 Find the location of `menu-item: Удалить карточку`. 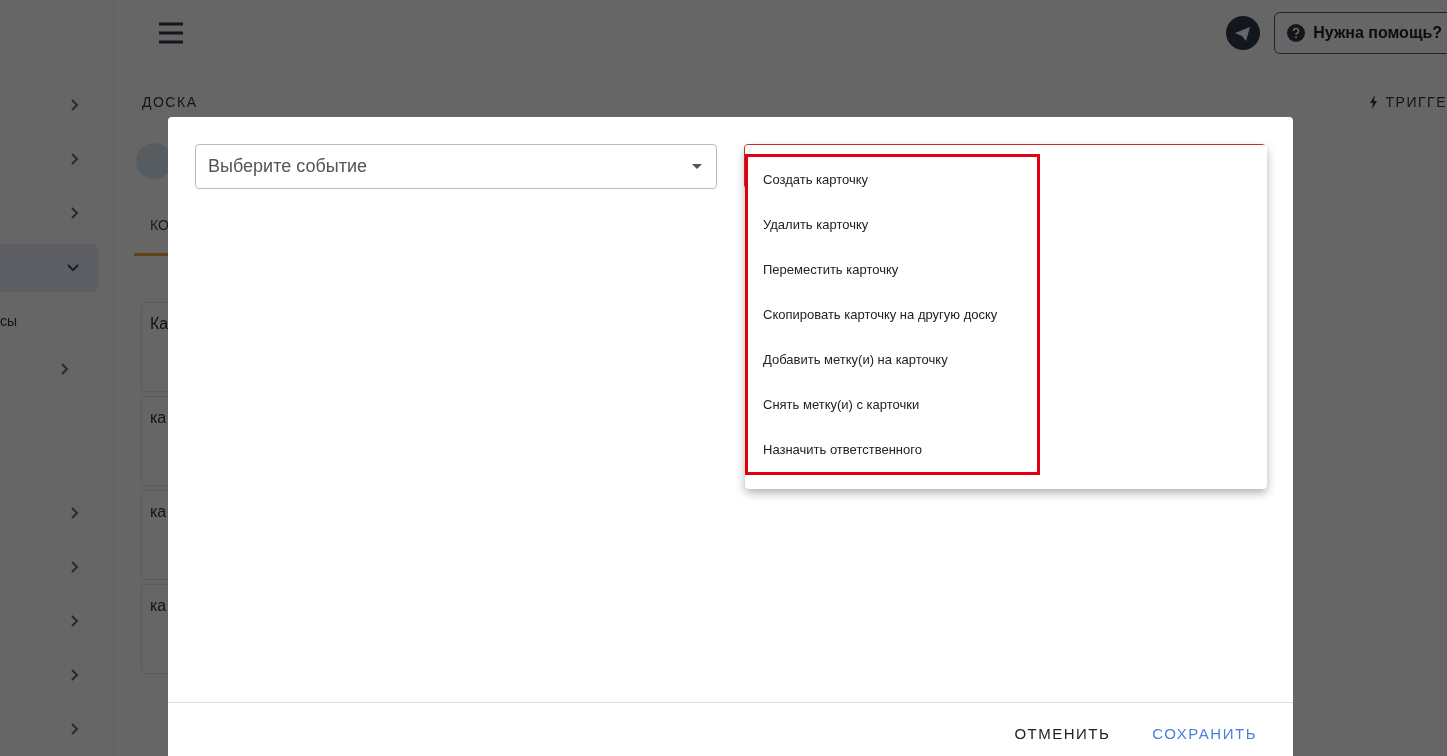

menu-item: Удалить карточку is located at coordinates (873, 224).